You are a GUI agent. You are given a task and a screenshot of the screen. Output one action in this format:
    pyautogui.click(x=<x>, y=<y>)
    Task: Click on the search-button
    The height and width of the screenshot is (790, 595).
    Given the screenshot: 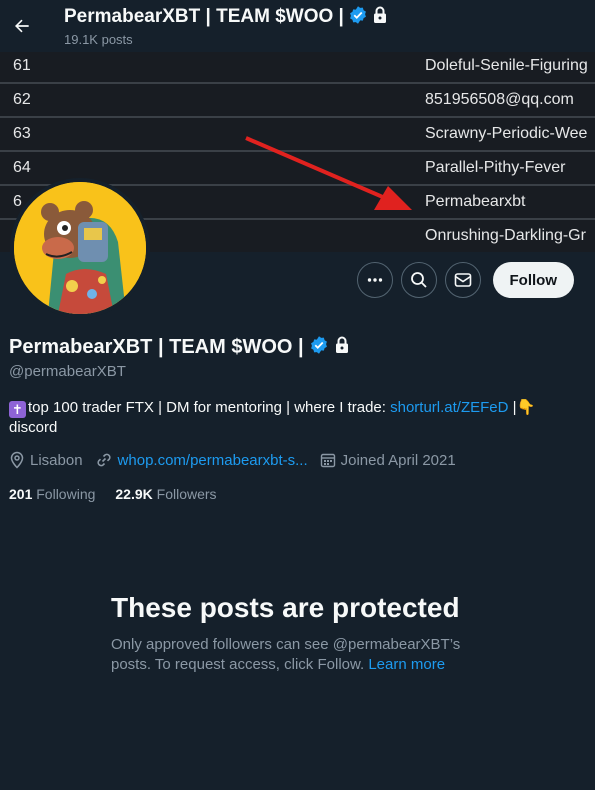 What is the action you would take?
    pyautogui.click(x=418, y=280)
    